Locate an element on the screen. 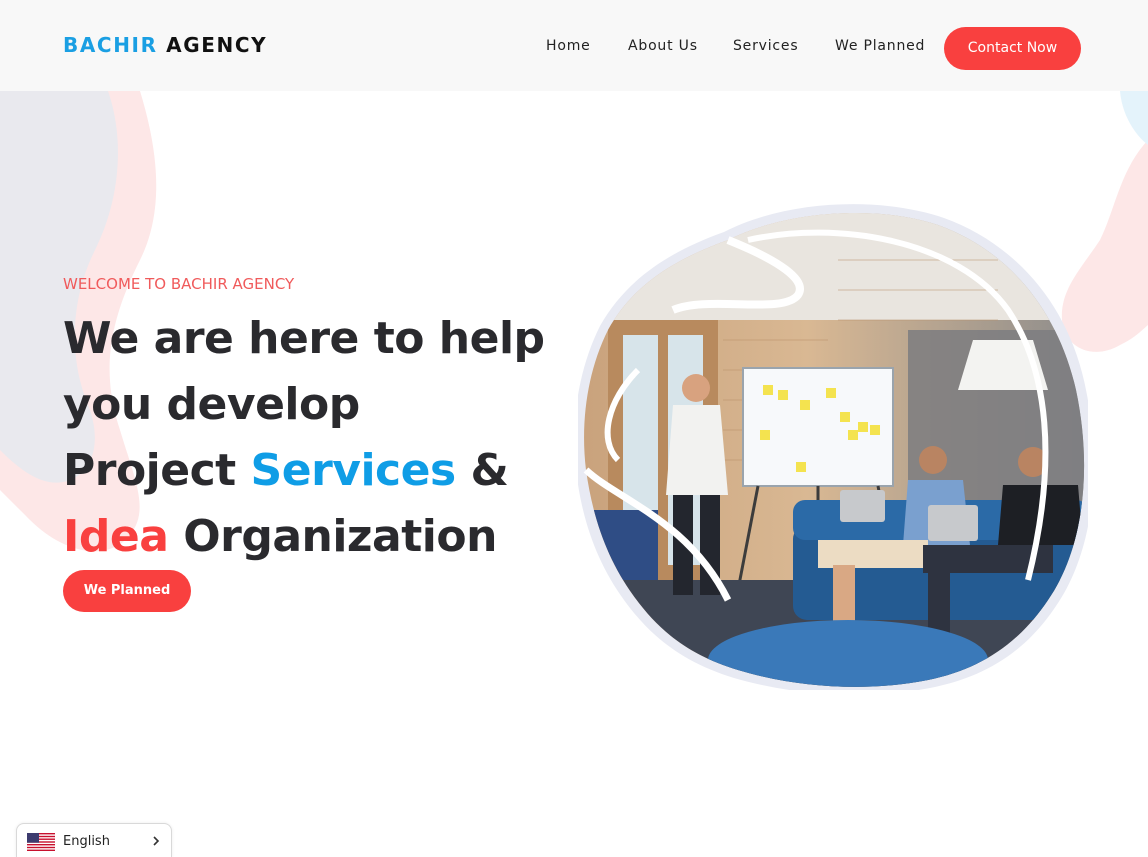 This screenshot has width=1148, height=857. blue-blob-right is located at coordinates (1134, 118).